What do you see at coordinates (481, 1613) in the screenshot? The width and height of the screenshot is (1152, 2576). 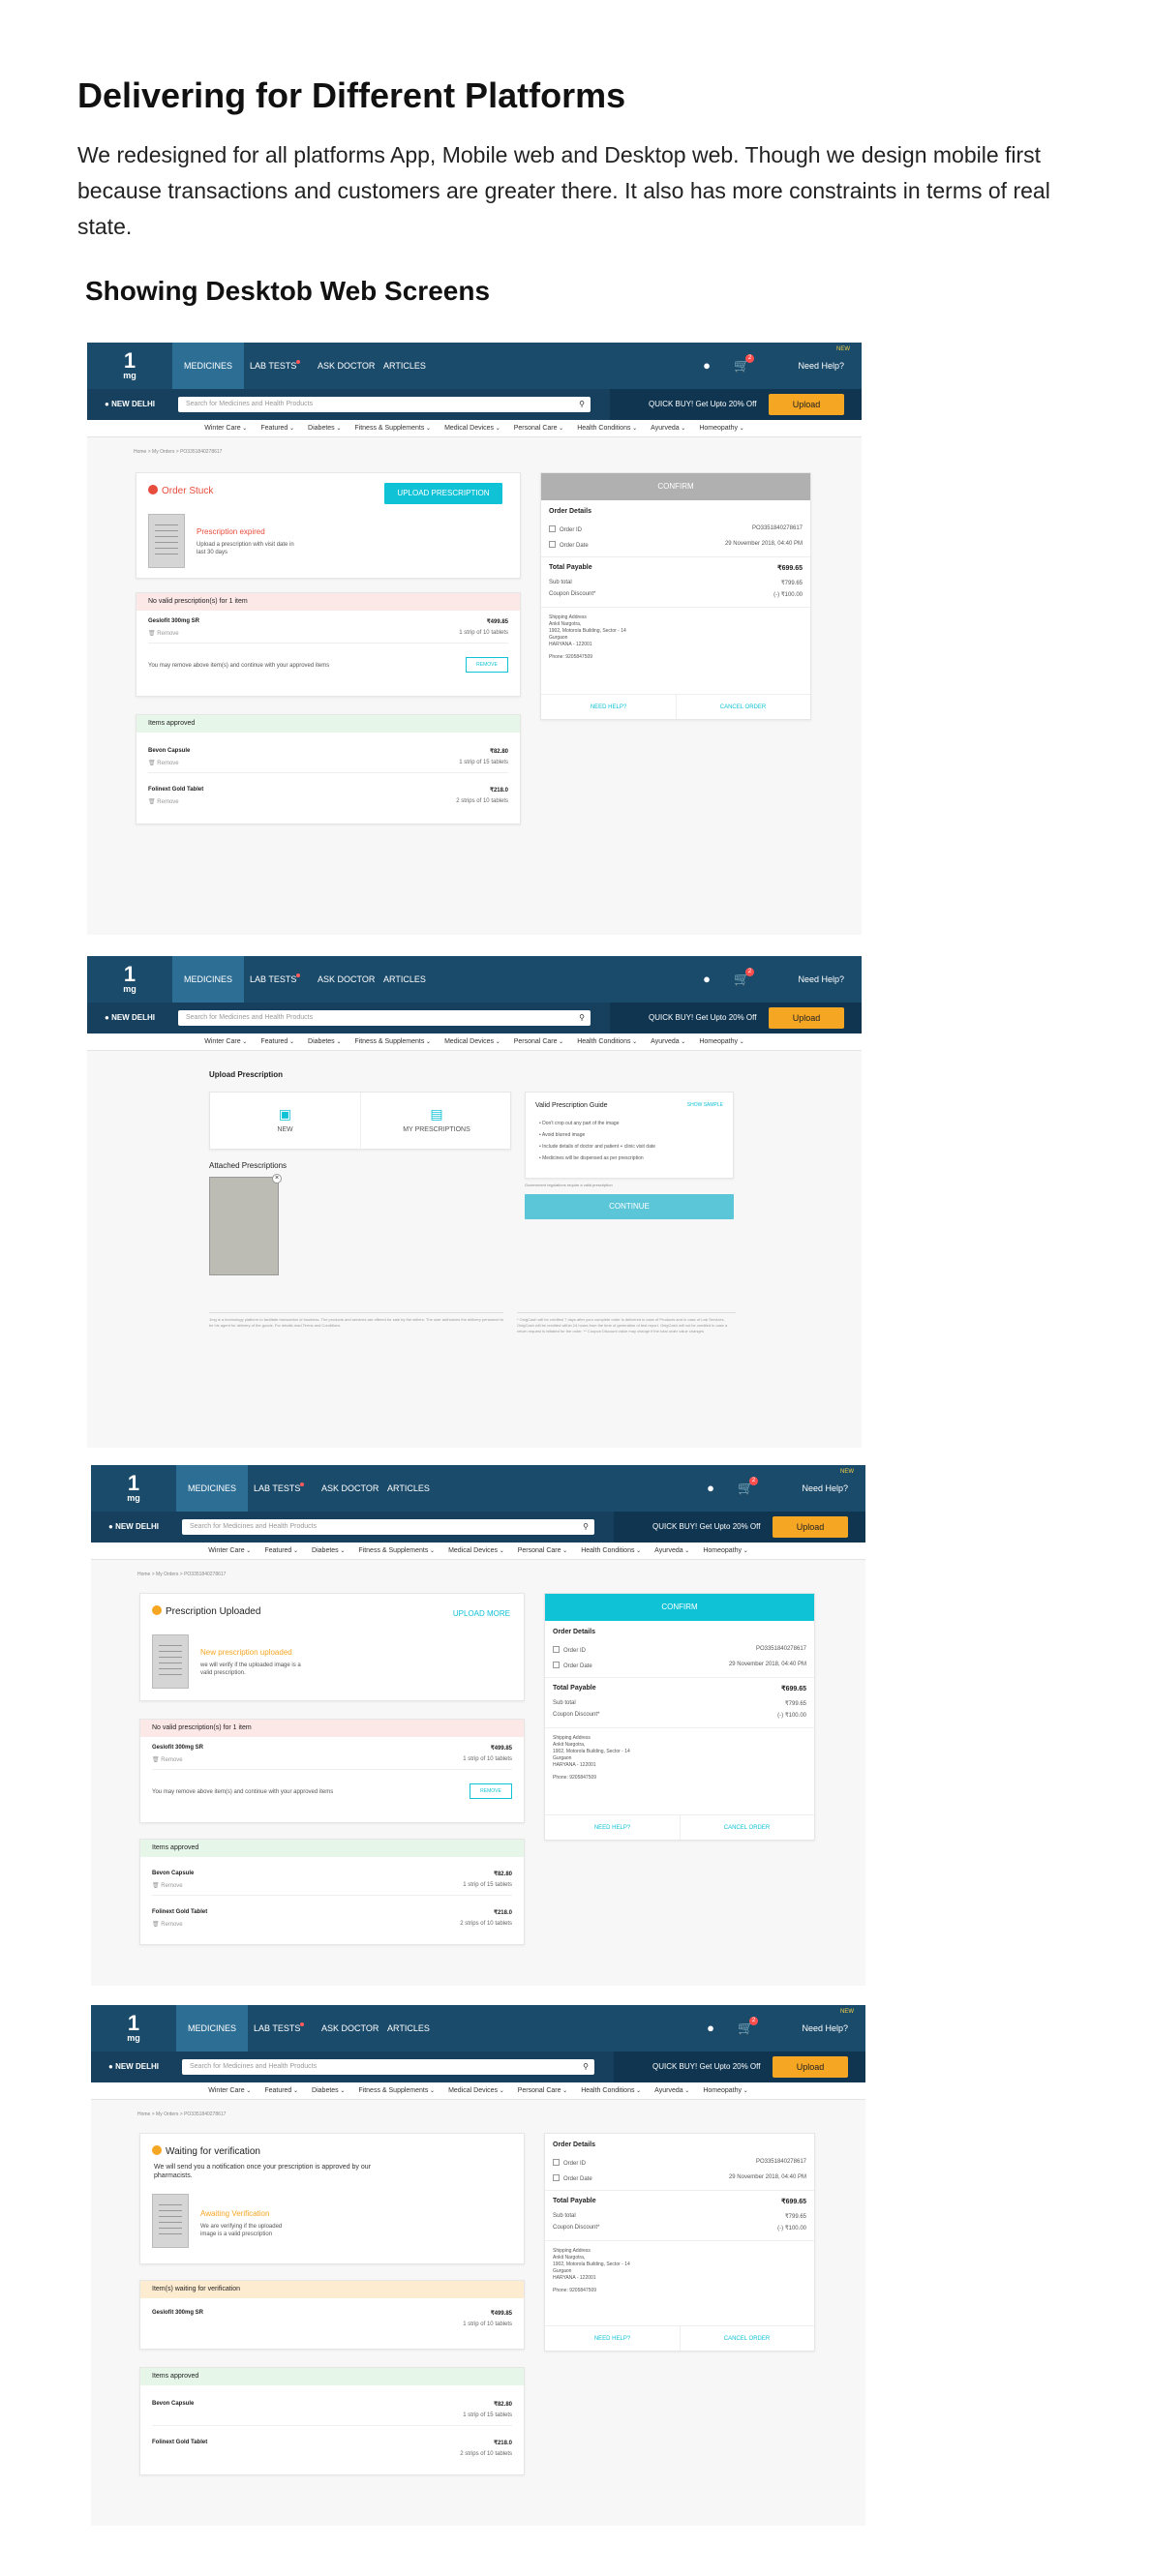 I see `upload-more-link: UPLOAD MORE` at bounding box center [481, 1613].